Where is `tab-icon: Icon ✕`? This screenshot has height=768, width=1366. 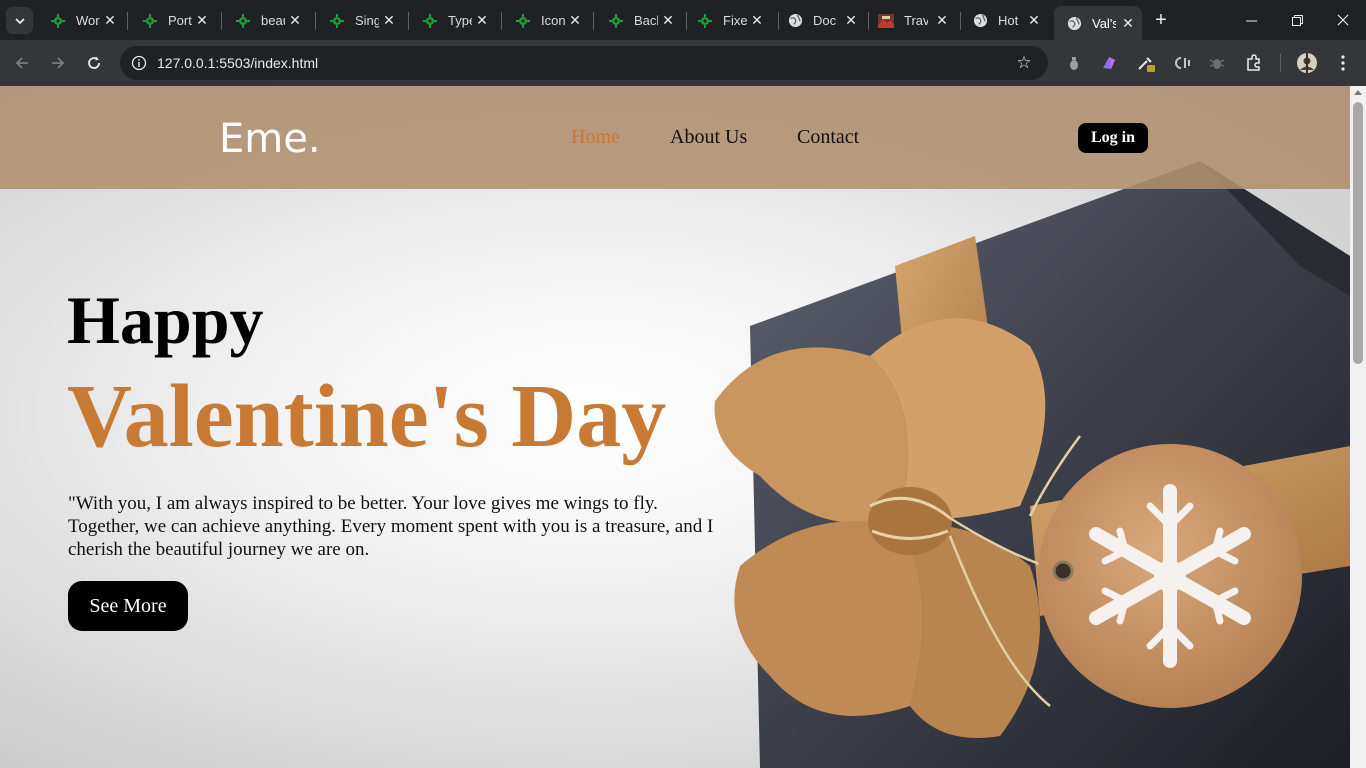 tab-icon: Icon ✕ is located at coordinates (546, 20).